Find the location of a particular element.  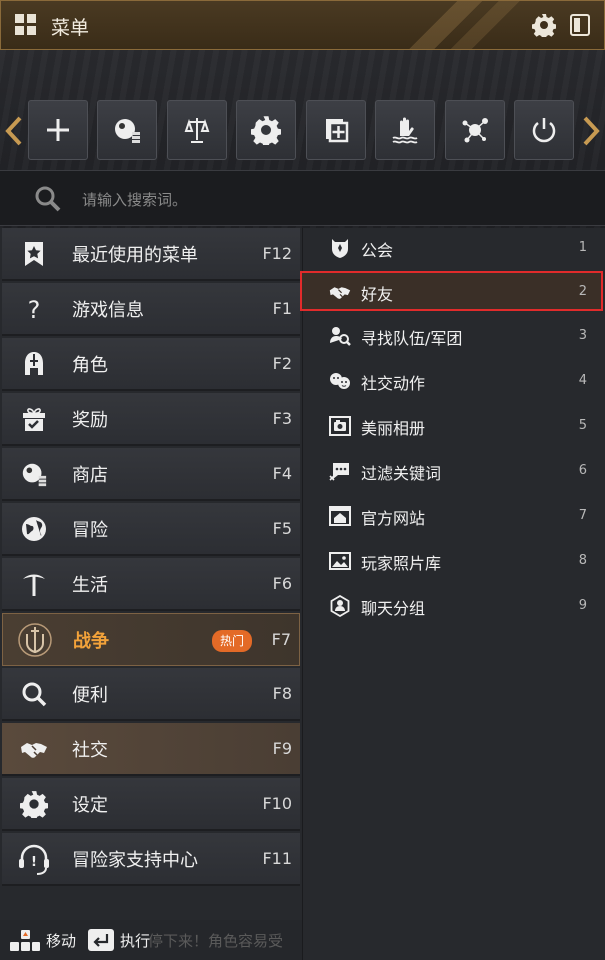

network-node-icon is located at coordinates (475, 130).